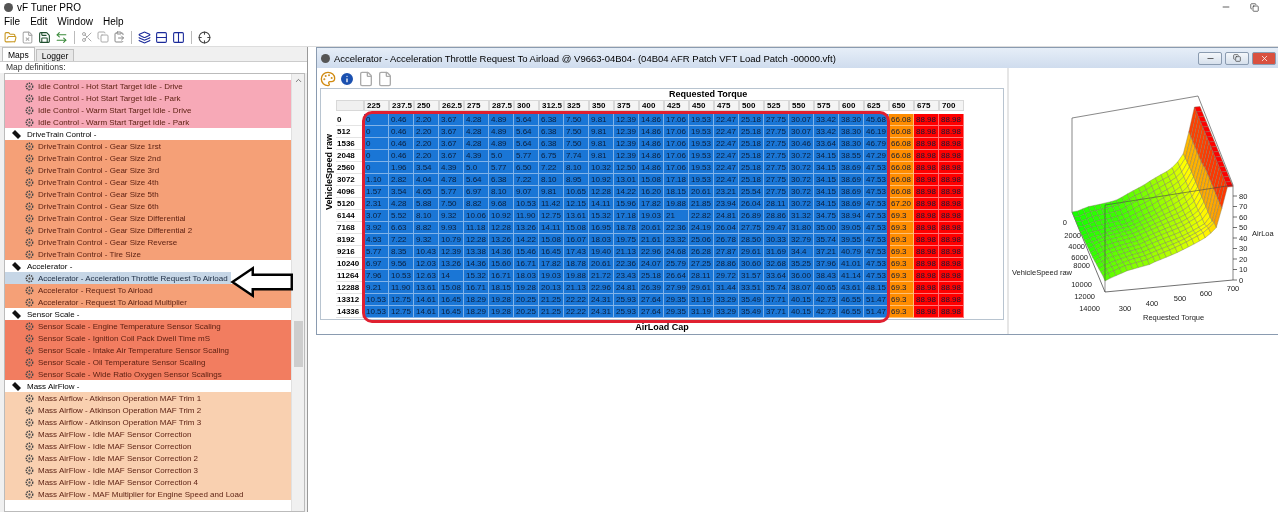 This screenshot has height=512, width=1278. I want to click on app-icon, so click(8, 7).